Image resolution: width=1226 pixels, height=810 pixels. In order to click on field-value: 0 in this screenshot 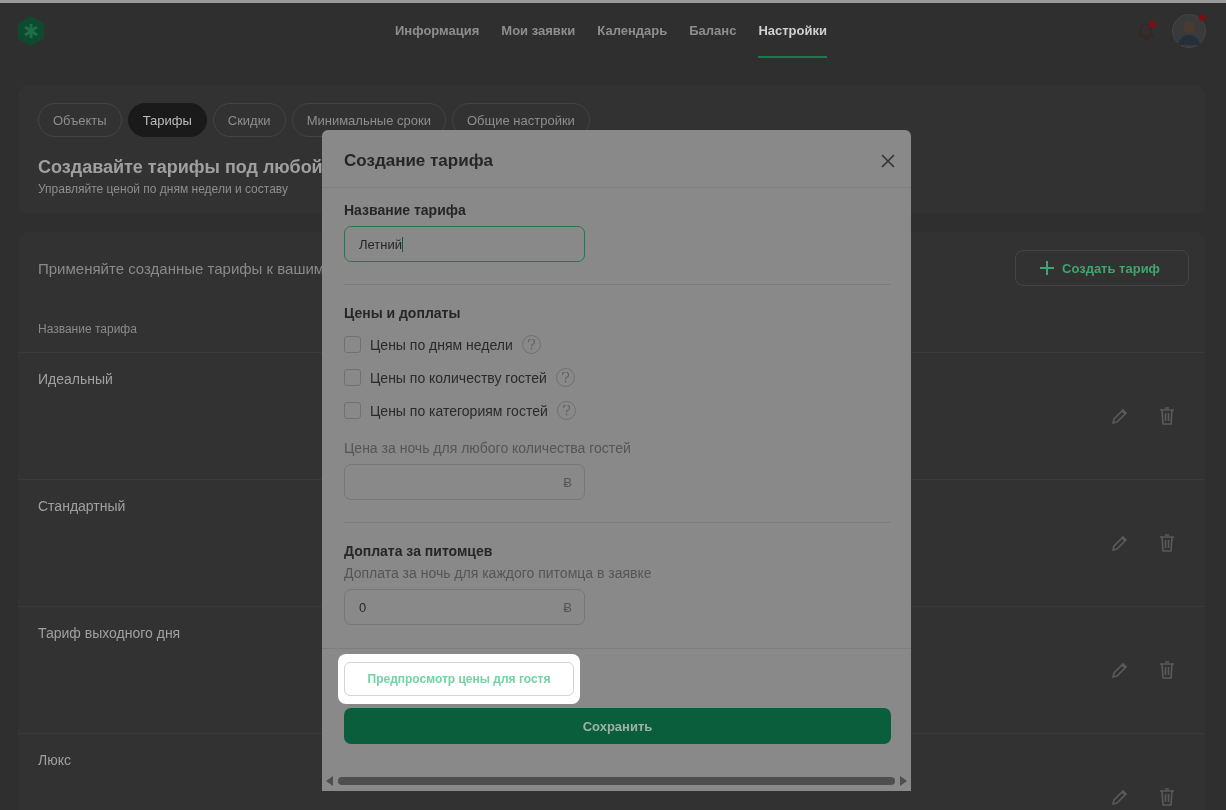, I will do `click(363, 607)`.